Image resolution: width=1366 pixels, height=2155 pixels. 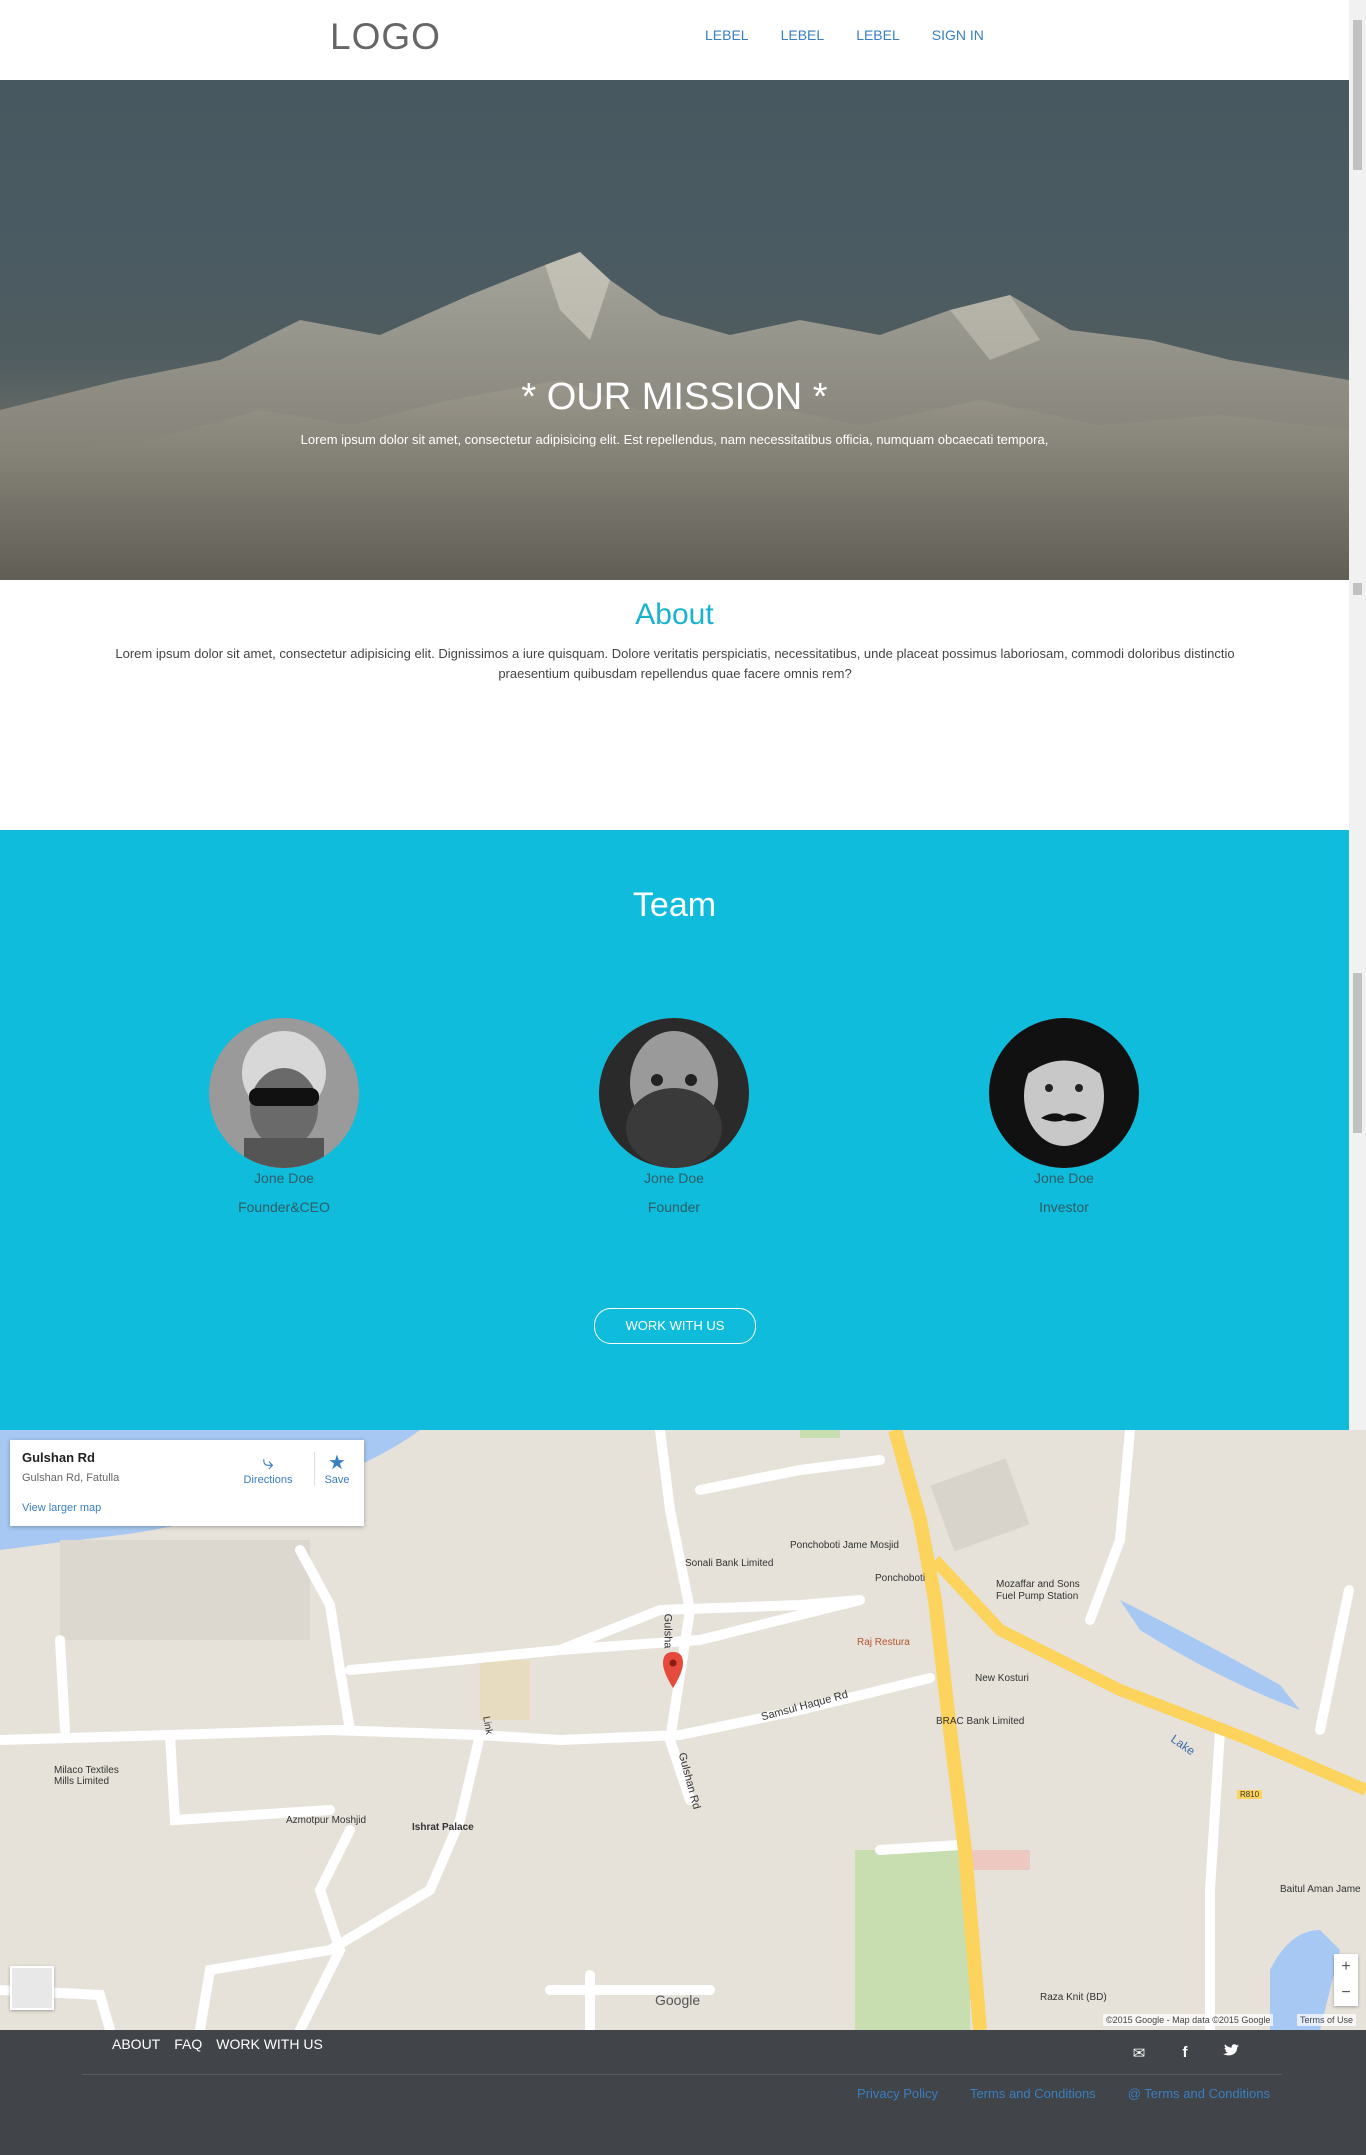 I want to click on footer-link-faq: FAQ, so click(x=188, y=2044).